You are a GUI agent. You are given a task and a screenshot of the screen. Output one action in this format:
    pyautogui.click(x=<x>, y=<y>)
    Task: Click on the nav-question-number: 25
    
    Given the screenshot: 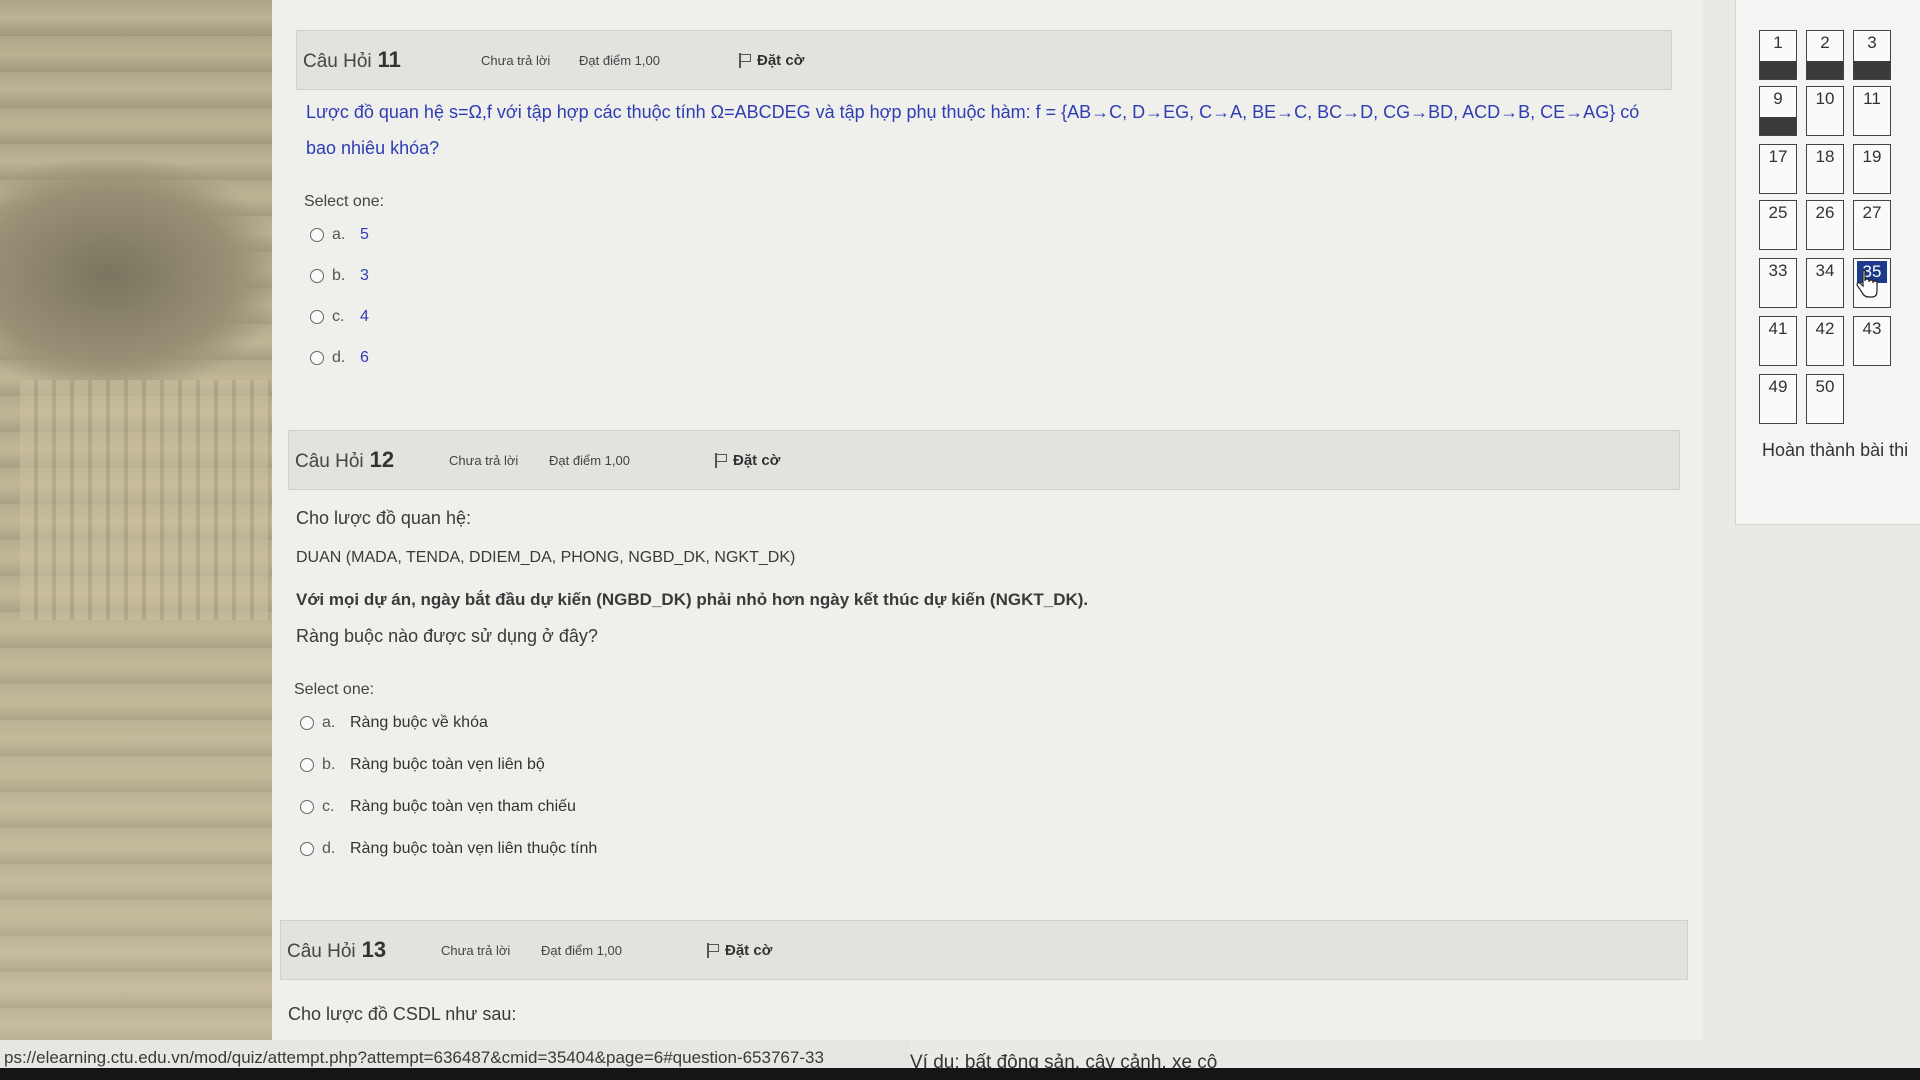 What is the action you would take?
    pyautogui.click(x=1778, y=212)
    